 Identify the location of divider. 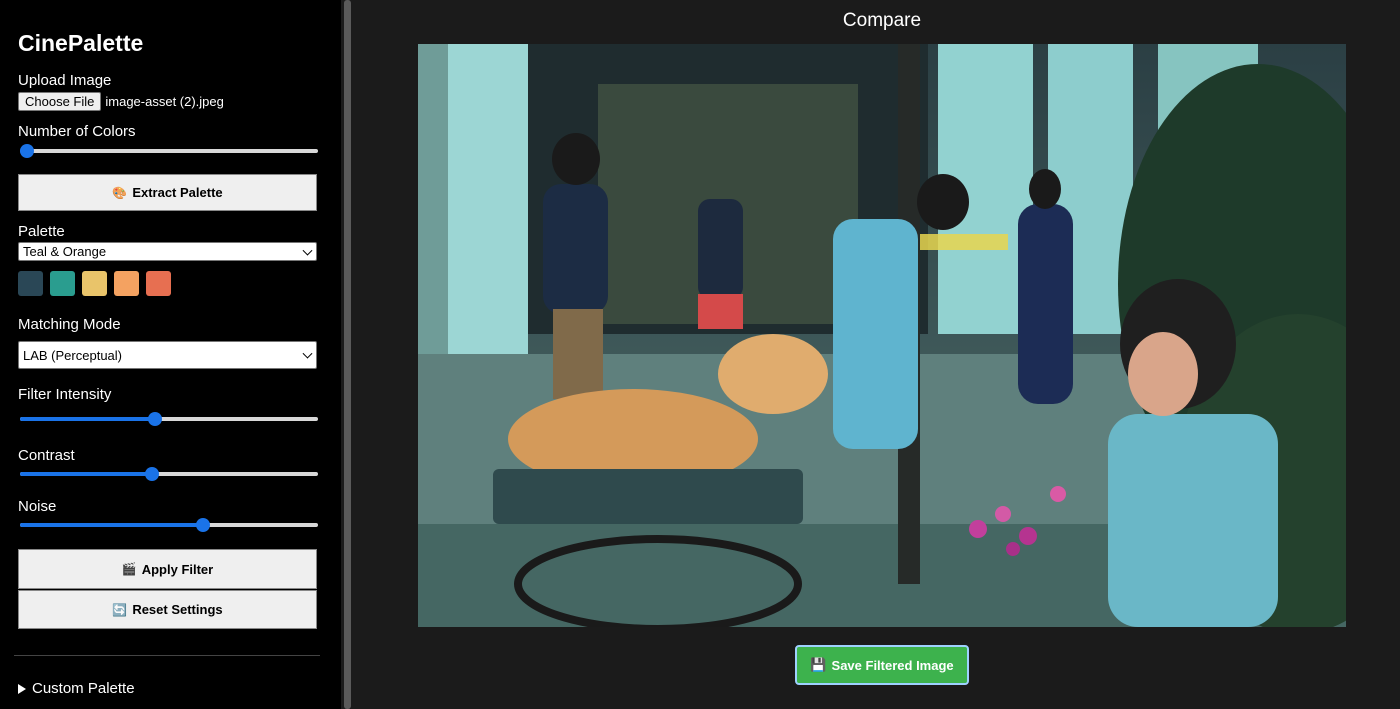
(167, 655).